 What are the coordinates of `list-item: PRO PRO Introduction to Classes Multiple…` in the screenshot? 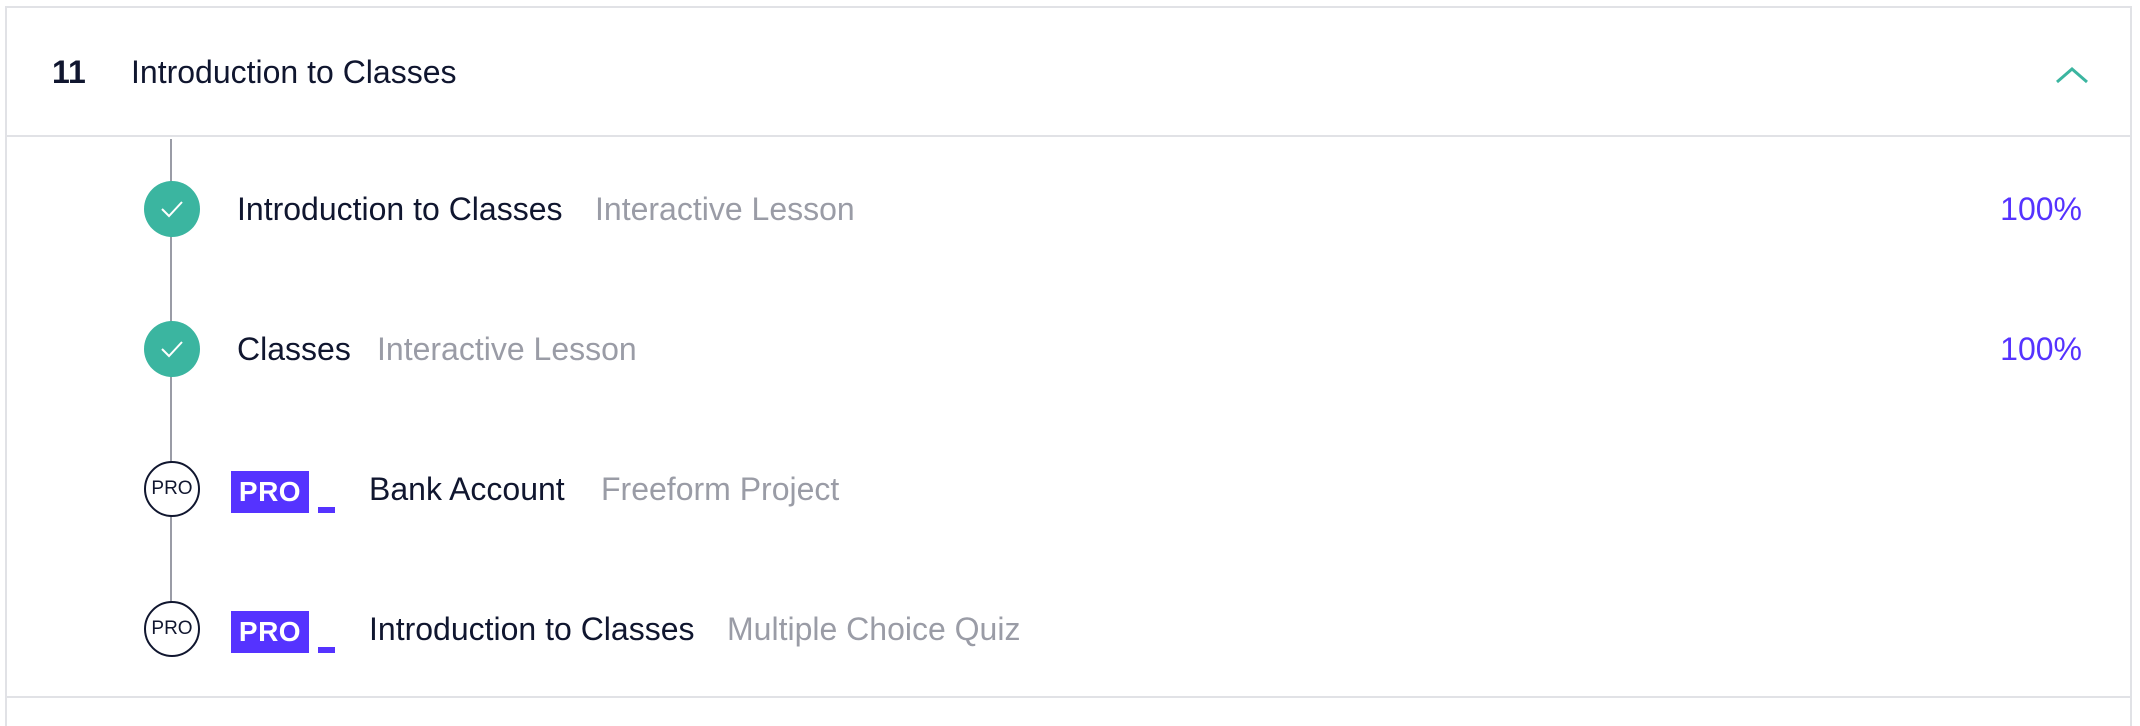 It's located at (1068, 629).